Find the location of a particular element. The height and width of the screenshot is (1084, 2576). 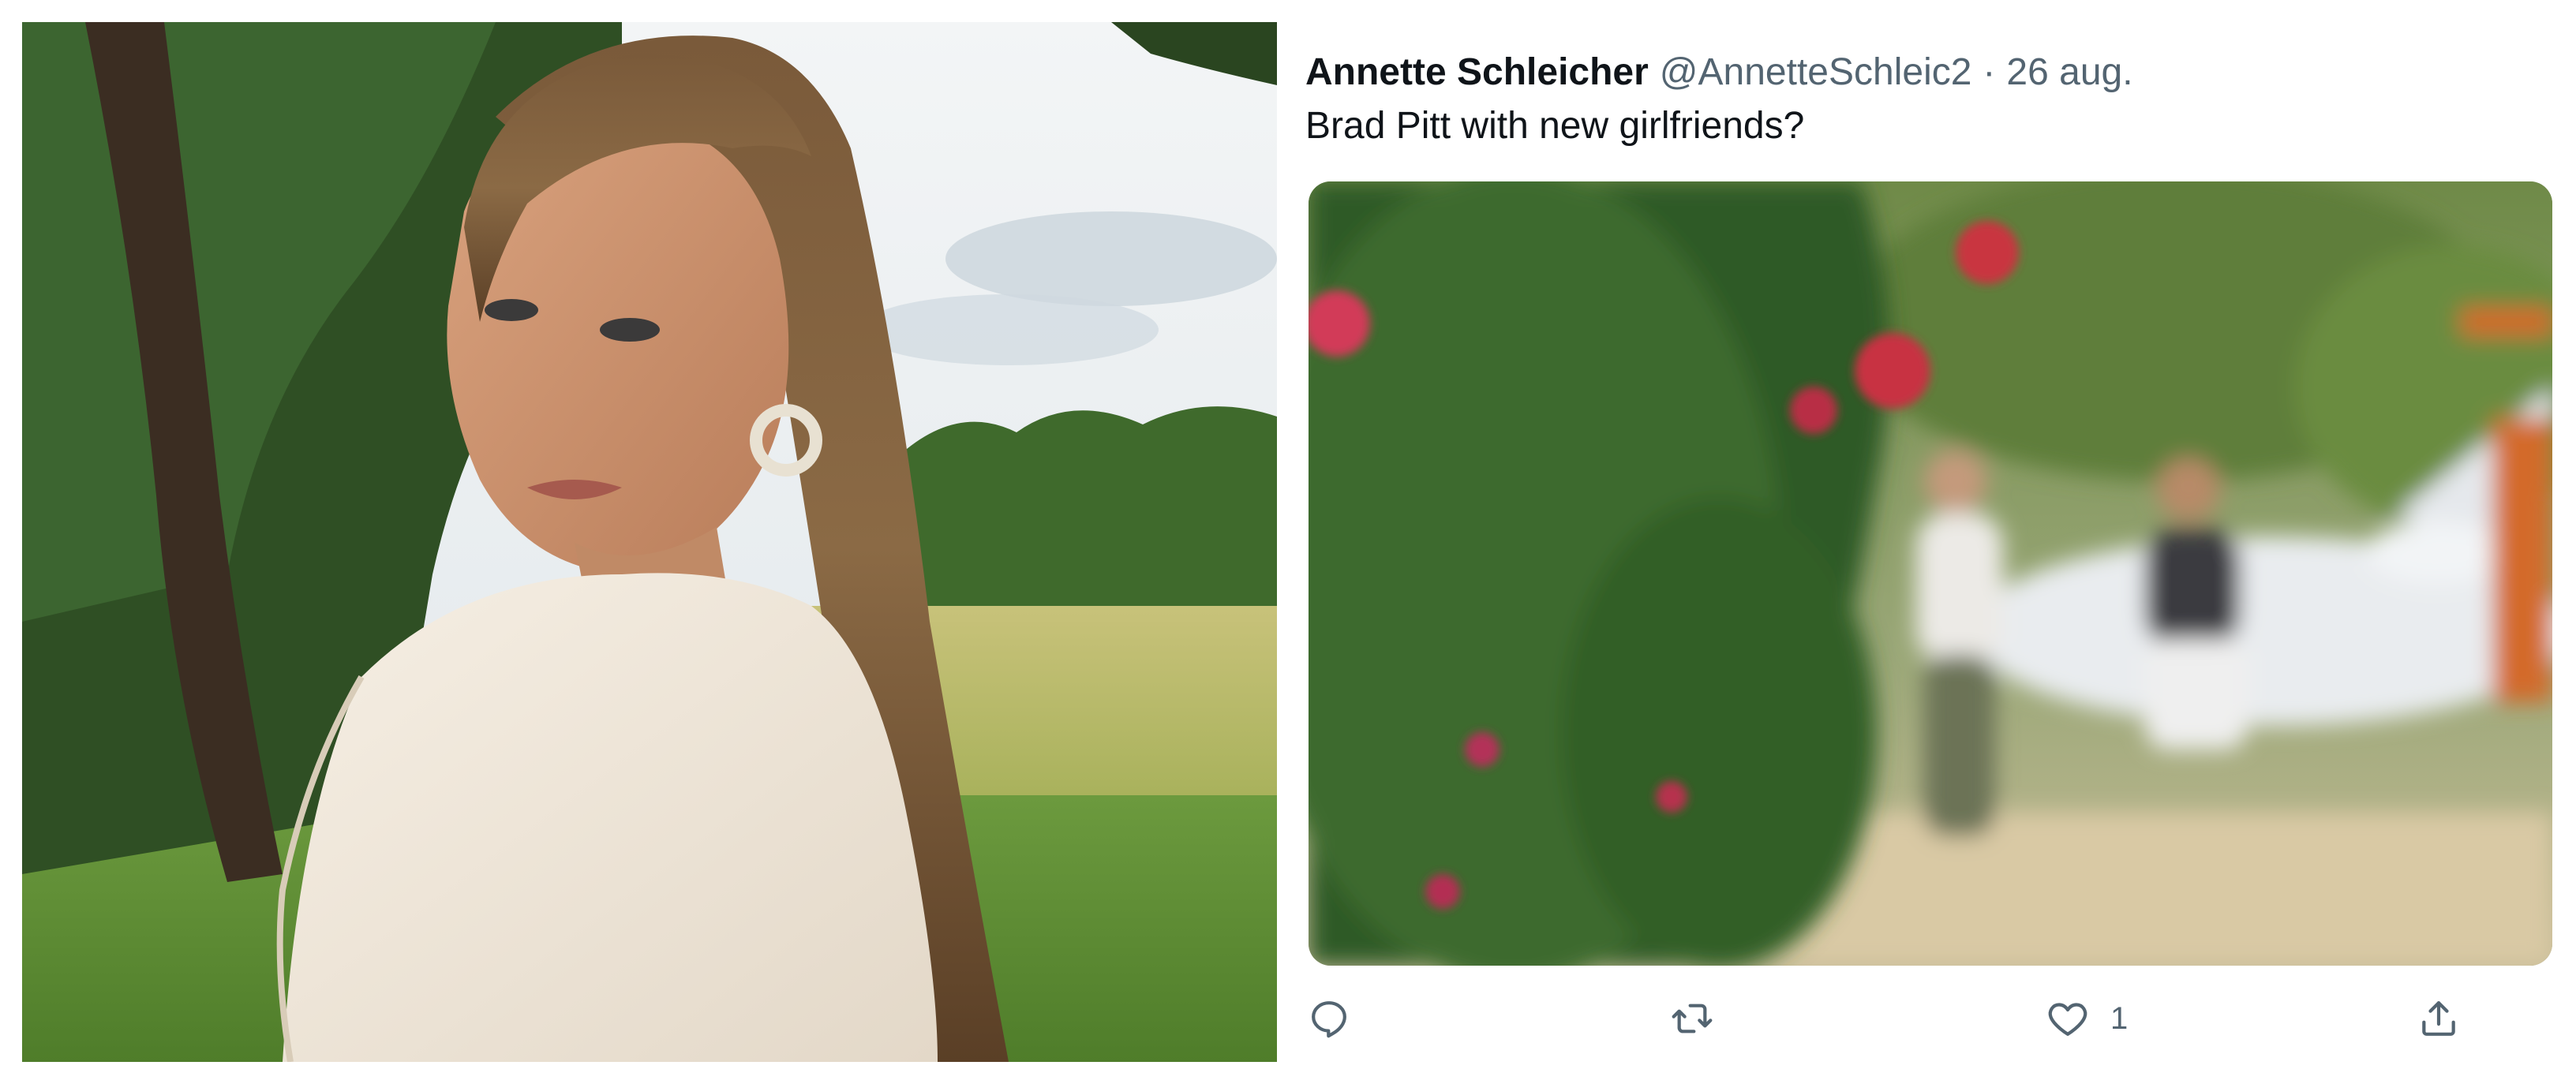

like-count: 1 is located at coordinates (2119, 1018).